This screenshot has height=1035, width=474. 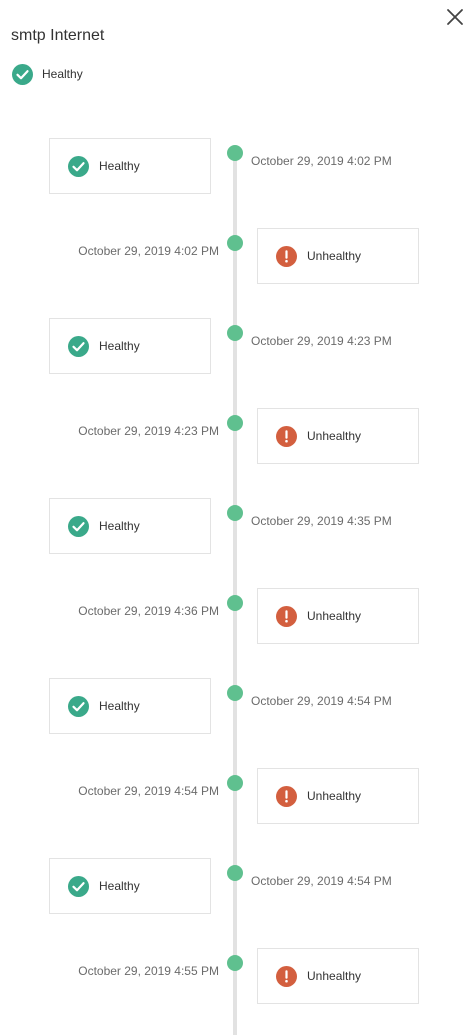 I want to click on timeline-entry: Unhealthy October 29, 2019 4:54 PM, so click(x=237, y=801).